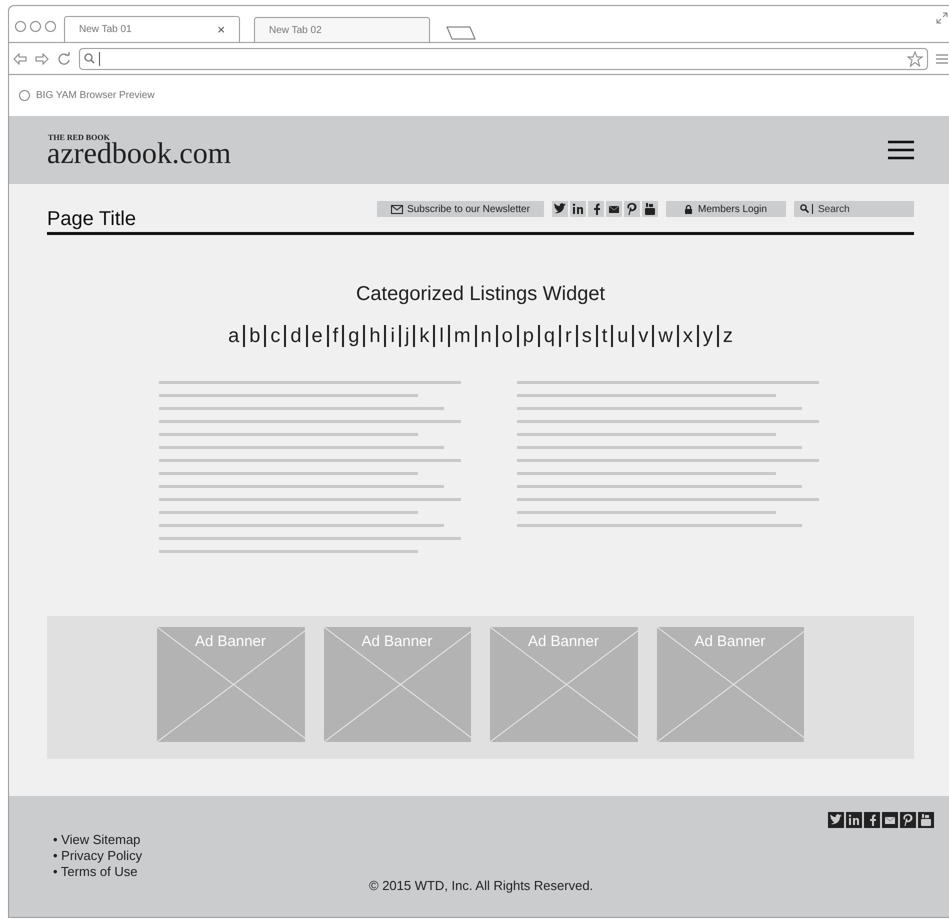 This screenshot has width=949, height=919. Describe the element at coordinates (480, 294) in the screenshot. I see `widget-title: Categorized Listings Widget` at that location.